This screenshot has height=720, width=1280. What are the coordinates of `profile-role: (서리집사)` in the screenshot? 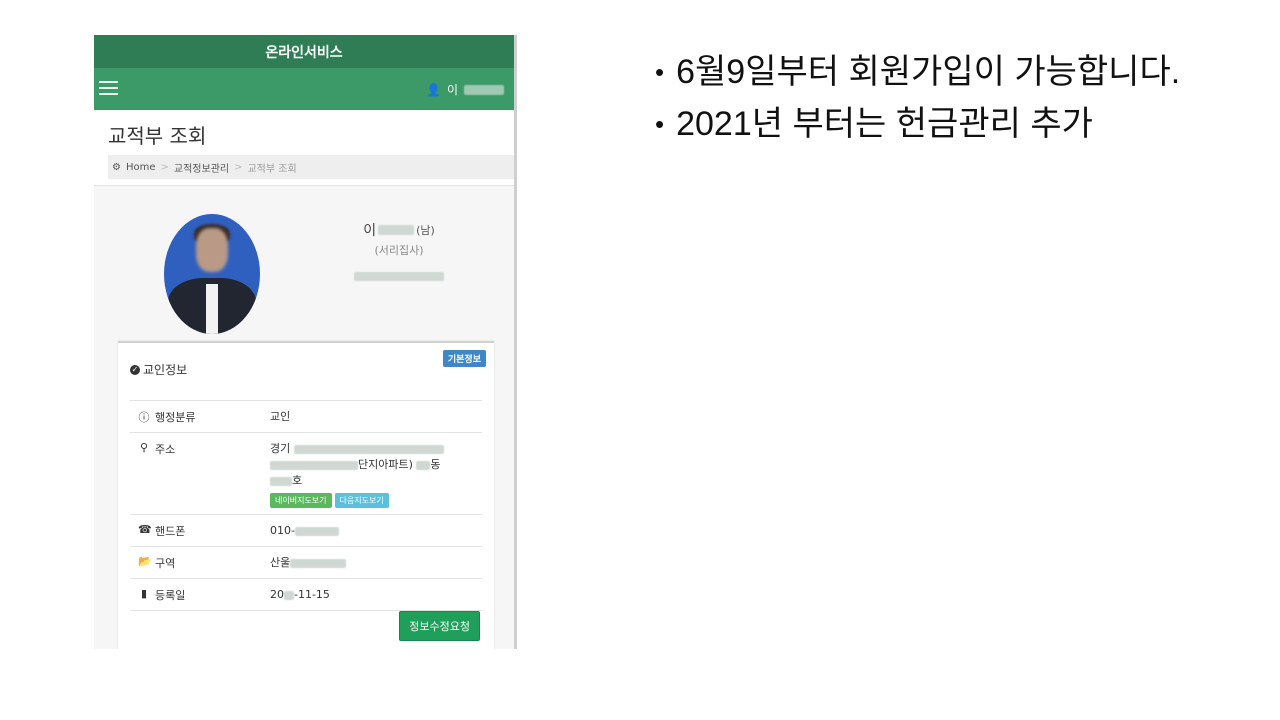 It's located at (399, 250).